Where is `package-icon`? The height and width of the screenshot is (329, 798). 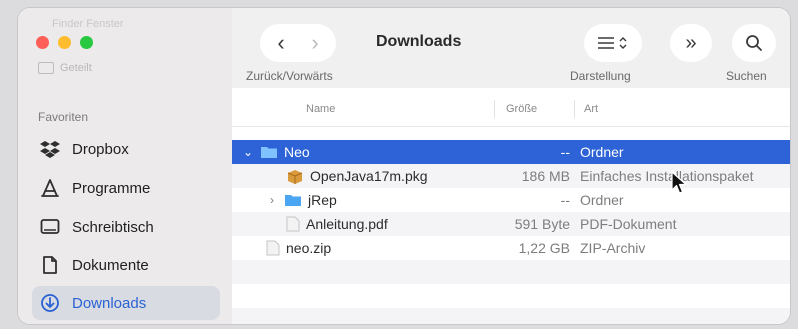
package-icon is located at coordinates (295, 177).